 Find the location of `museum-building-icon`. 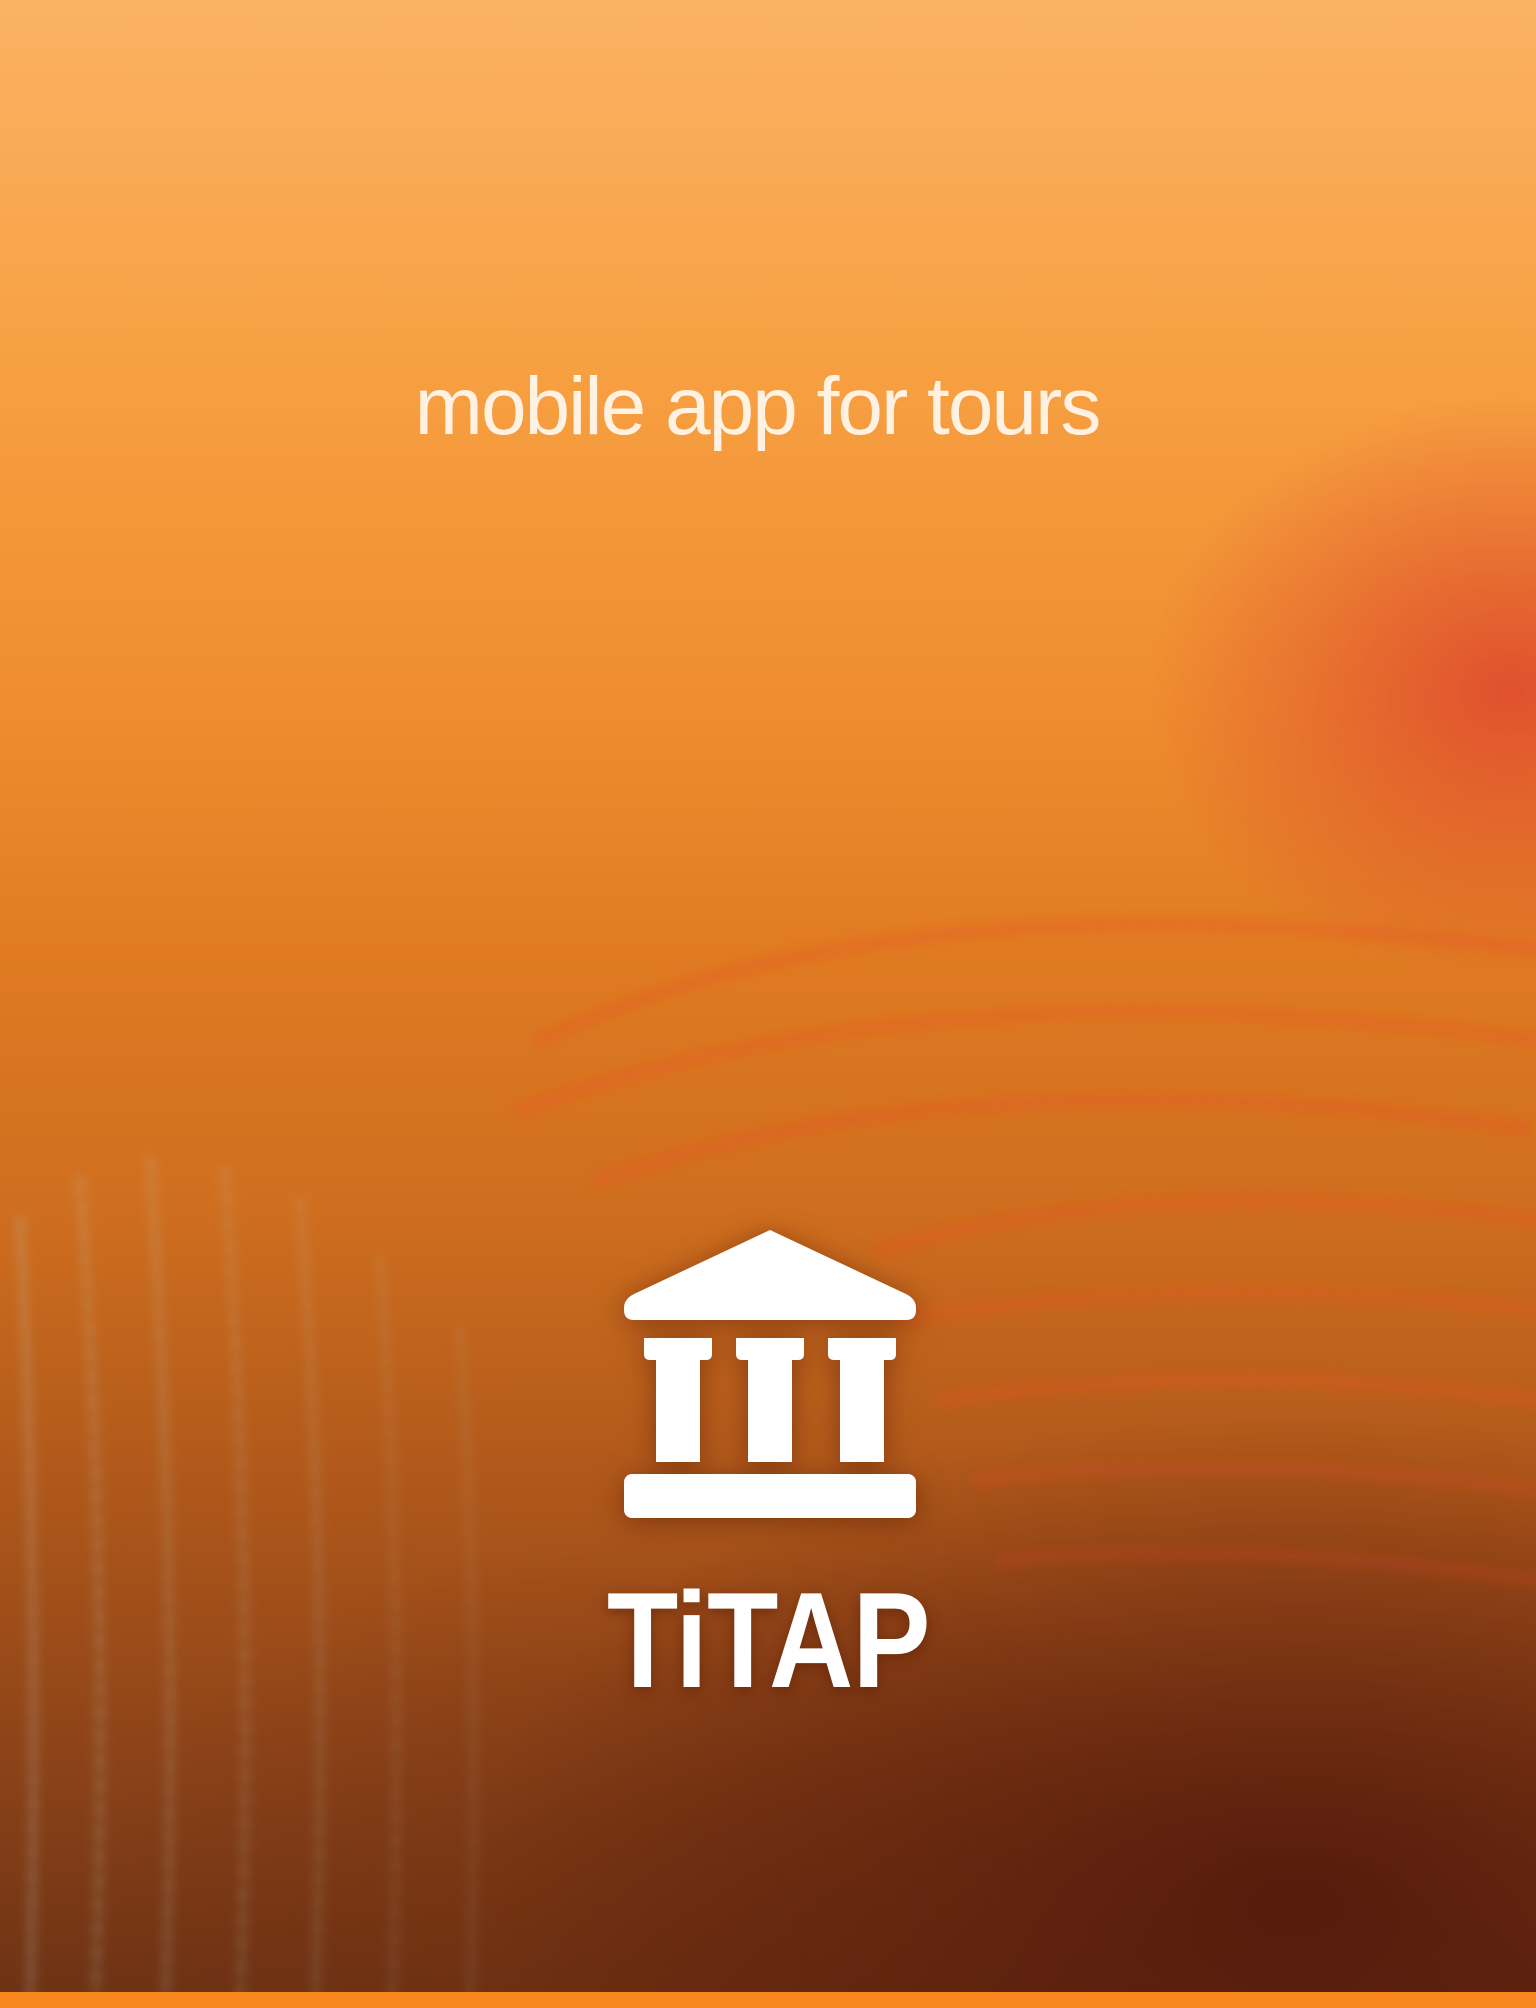

museum-building-icon is located at coordinates (770, 1374).